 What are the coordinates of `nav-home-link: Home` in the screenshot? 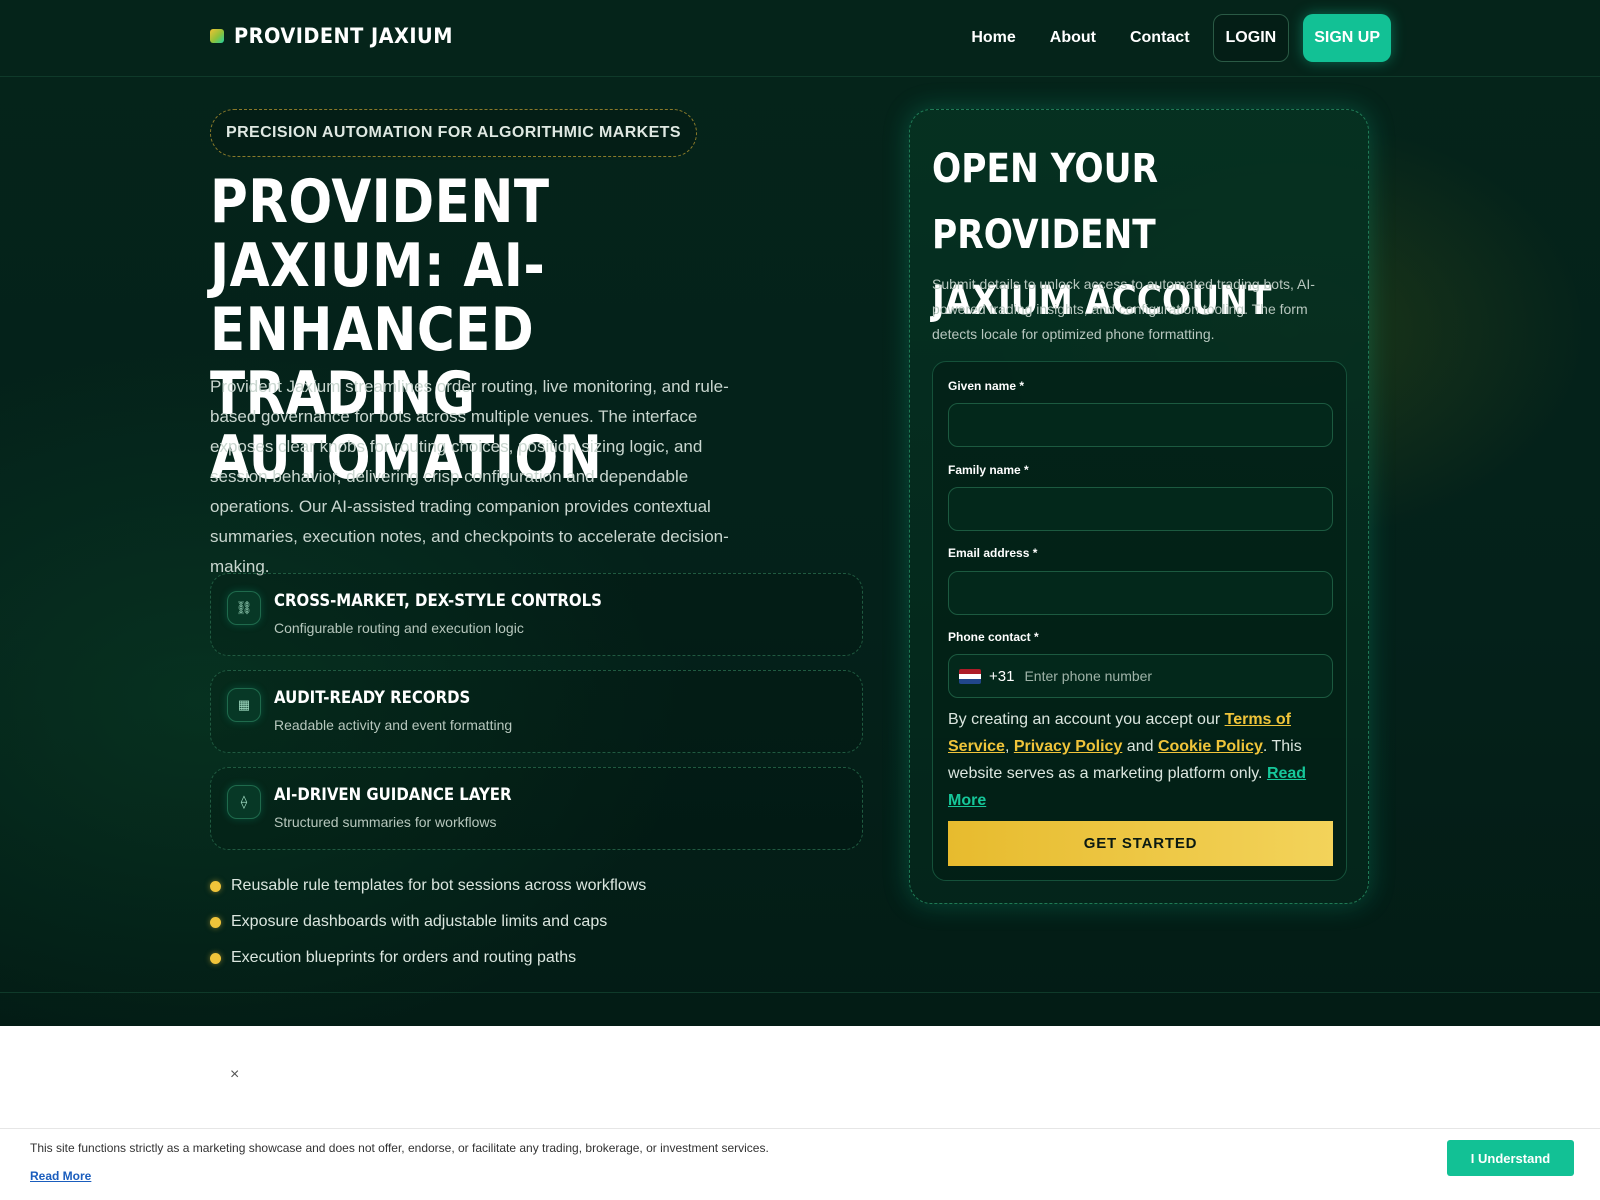 It's located at (993, 38).